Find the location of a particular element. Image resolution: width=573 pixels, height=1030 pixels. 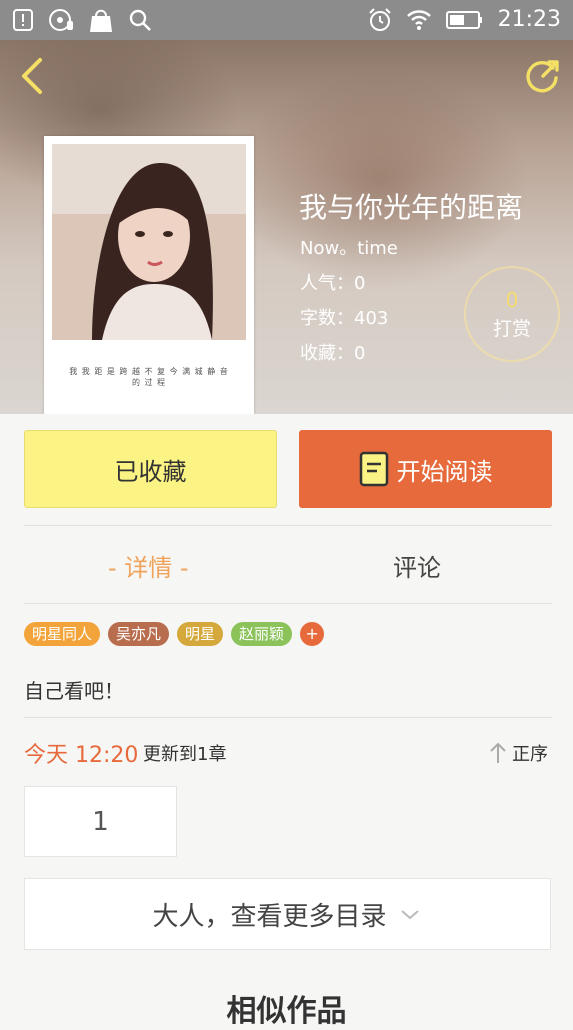

battery-icon is located at coordinates (463, 20).